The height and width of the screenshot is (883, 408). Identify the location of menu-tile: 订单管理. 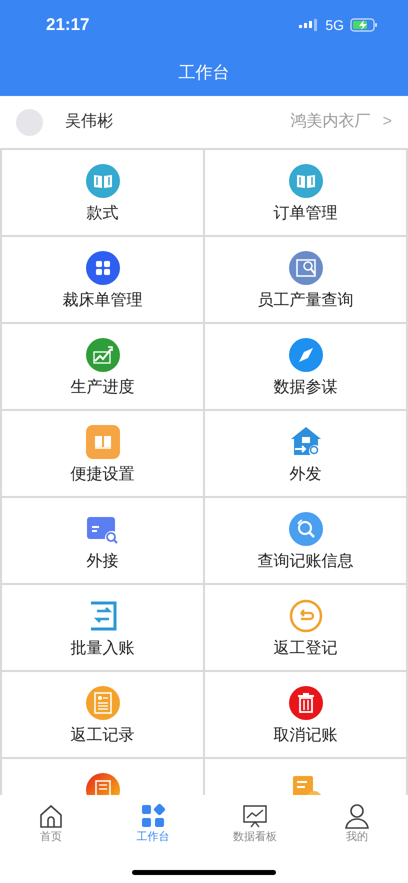
(305, 192).